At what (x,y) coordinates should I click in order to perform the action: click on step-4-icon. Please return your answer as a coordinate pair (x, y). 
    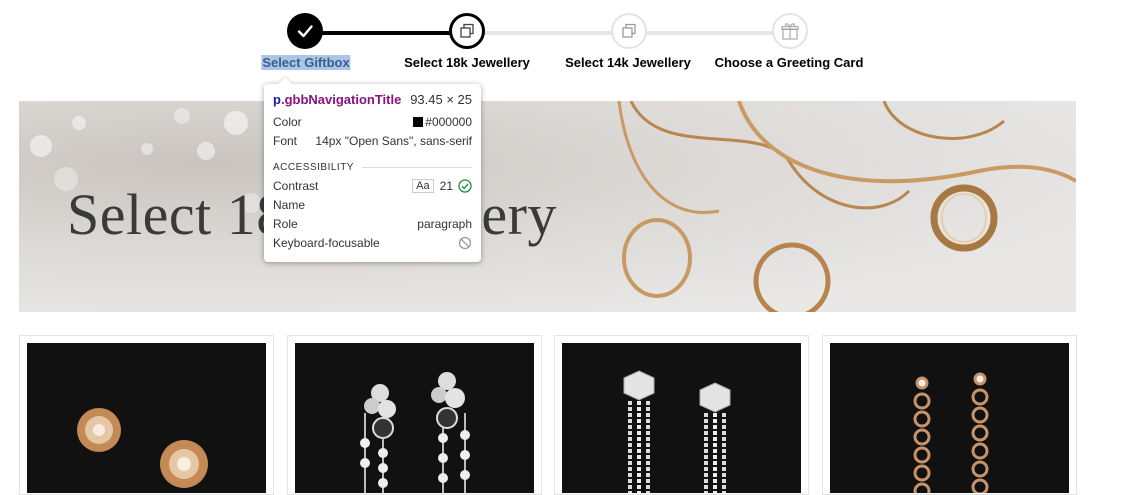
    Looking at the image, I should click on (790, 31).